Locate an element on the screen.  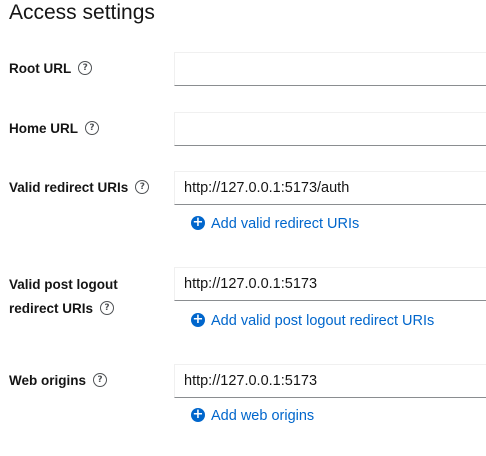
valid-redirect-uris-label-text: Valid redirect URIs is located at coordinates (69, 187).